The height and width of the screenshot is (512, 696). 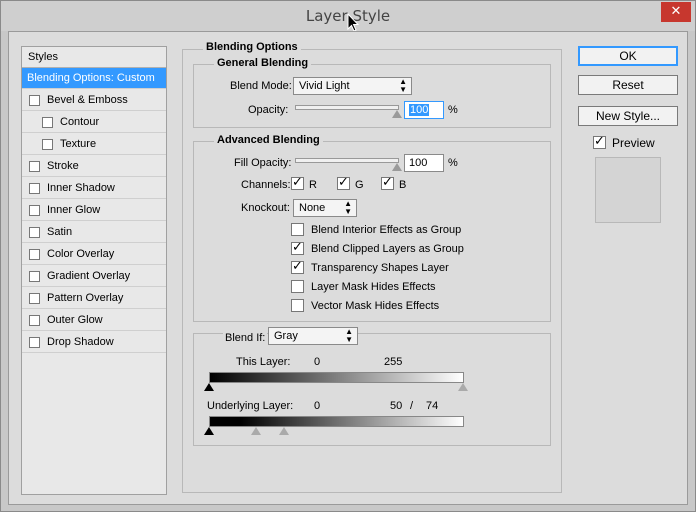 What do you see at coordinates (94, 144) in the screenshot?
I see `style-item: Texture` at bounding box center [94, 144].